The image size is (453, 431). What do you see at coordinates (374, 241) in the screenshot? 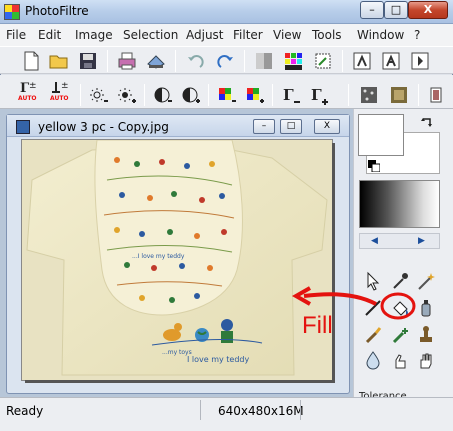
I see `gradient-left-arrow-icon: ◀` at bounding box center [374, 241].